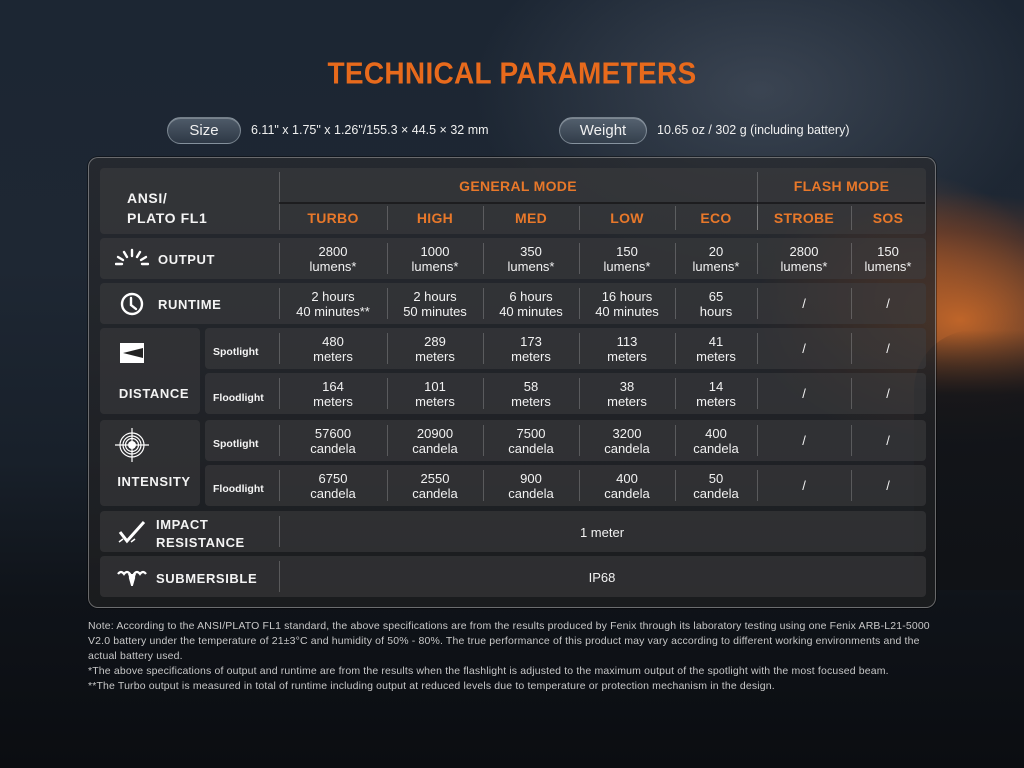  I want to click on value-line1: 1000, so click(435, 251).